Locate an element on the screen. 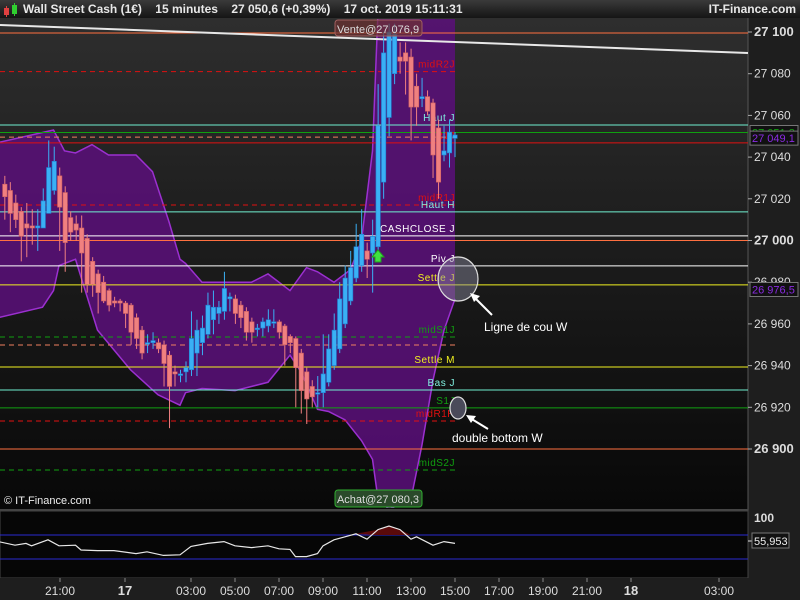 The image size is (800, 600). x-tick-label: 17:00 is located at coordinates (499, 591).